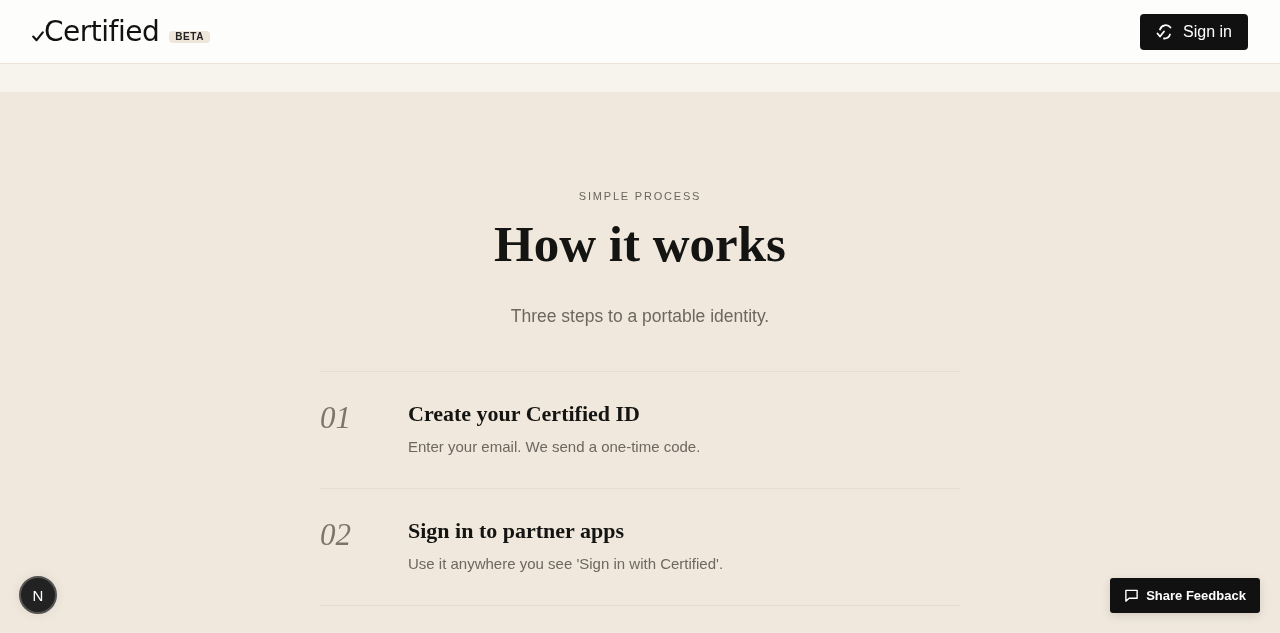 Image resolution: width=1280 pixels, height=633 pixels. What do you see at coordinates (640, 316) in the screenshot?
I see `section-subtitle: Three steps to a portable identity.` at bounding box center [640, 316].